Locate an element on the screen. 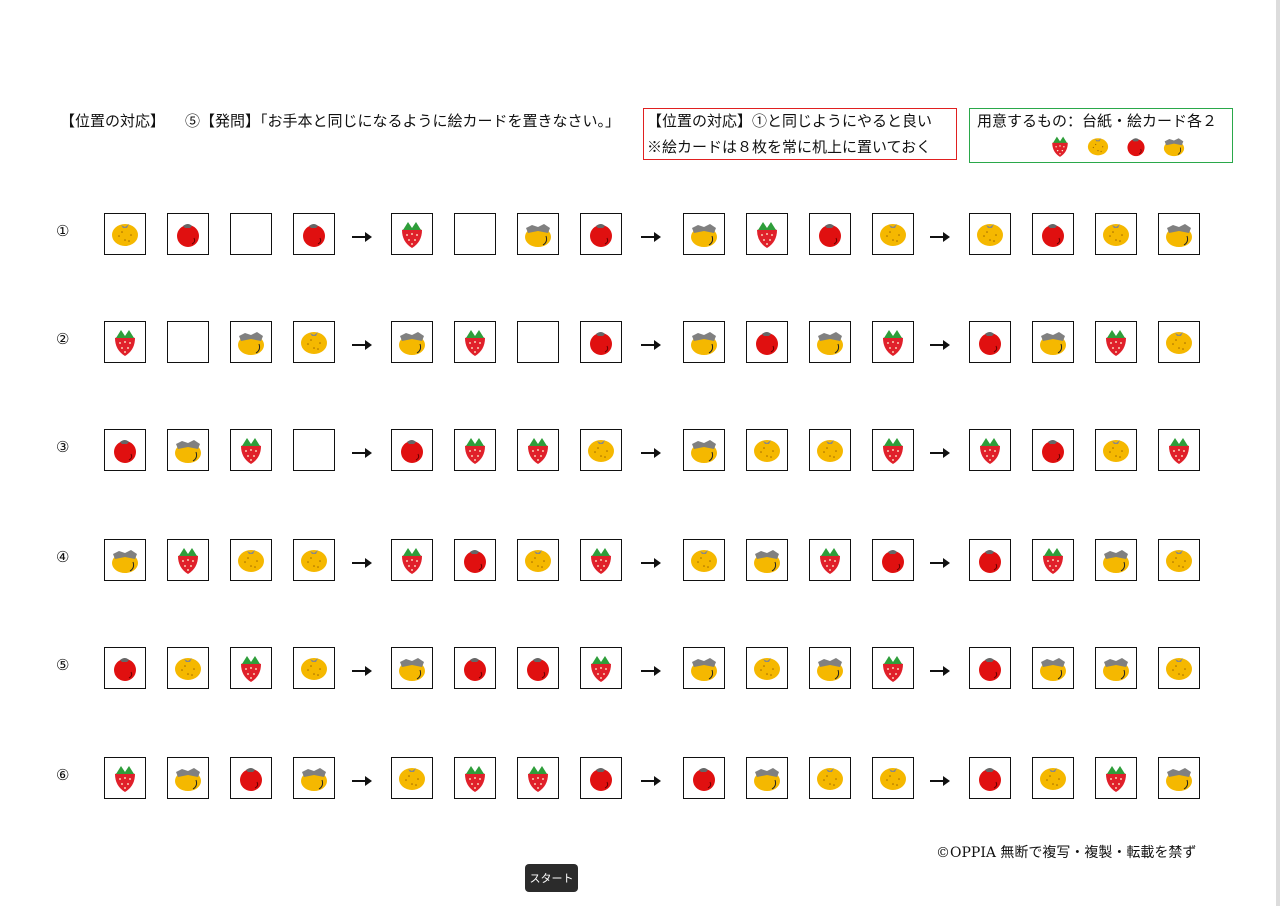 This screenshot has width=1280, height=906. start-button: スタート is located at coordinates (551, 878).